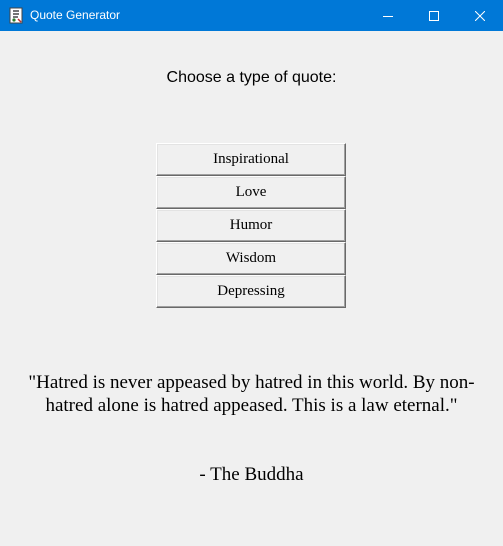  I want to click on wisdom-button: Wisdom, so click(251, 258).